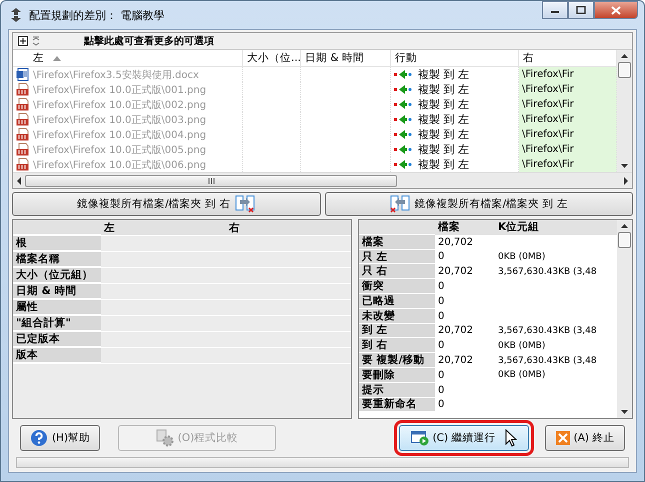 This screenshot has height=482, width=645. What do you see at coordinates (478, 204) in the screenshot?
I see `mirror-button: 鏡像複製所有檔案/檔案夾 到 左` at bounding box center [478, 204].